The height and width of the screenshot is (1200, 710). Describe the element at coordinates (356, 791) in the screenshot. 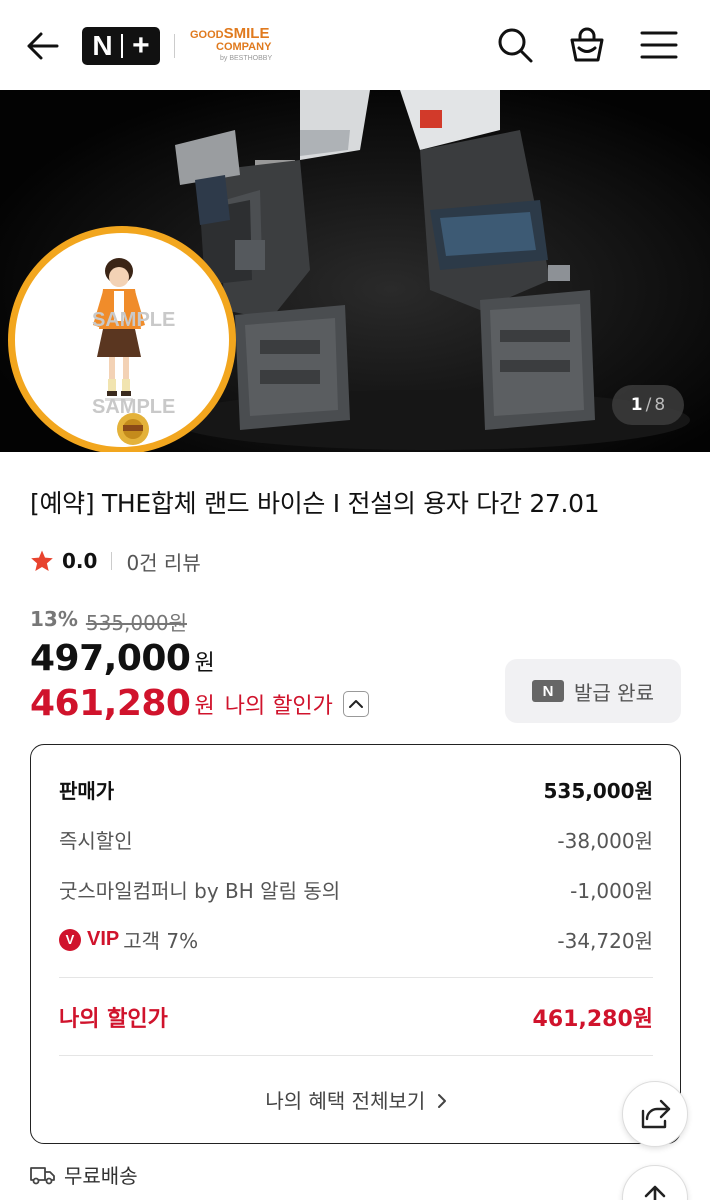

I see `breakdown-row-list-price: 판매가 535,000원` at that location.